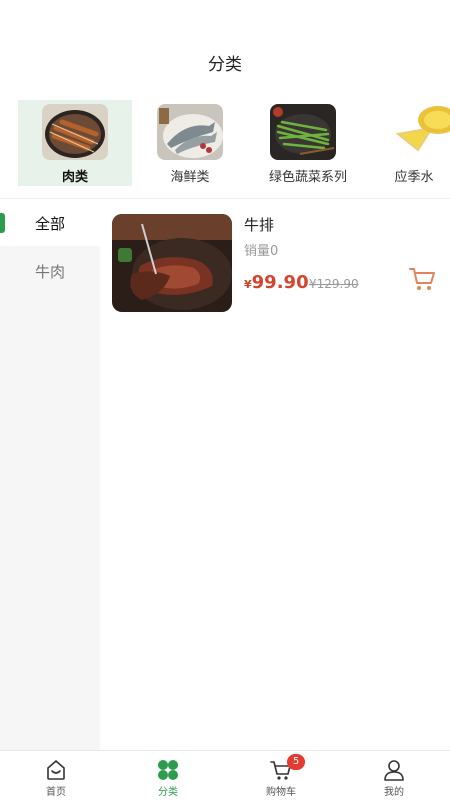 Image resolution: width=450 pixels, height=800 pixels. Describe the element at coordinates (168, 770) in the screenshot. I see `category-icon` at that location.